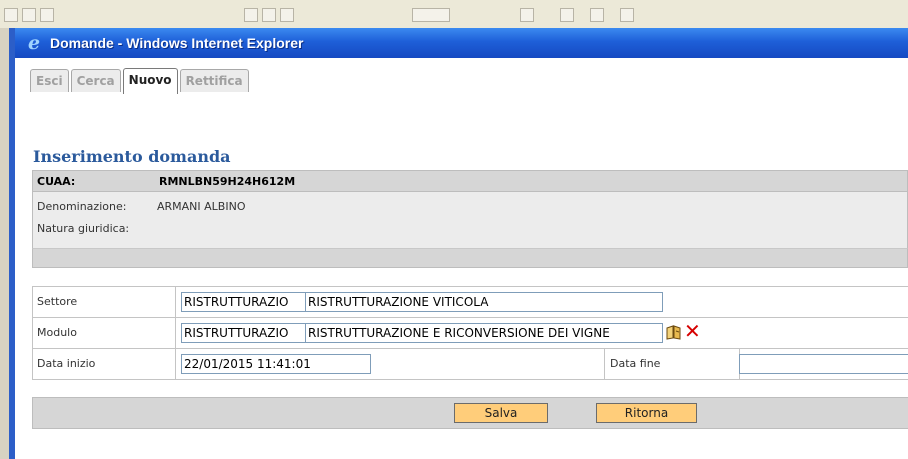 This screenshot has height=459, width=908. What do you see at coordinates (132, 156) in the screenshot?
I see `page-title: Inserimento domanda` at bounding box center [132, 156].